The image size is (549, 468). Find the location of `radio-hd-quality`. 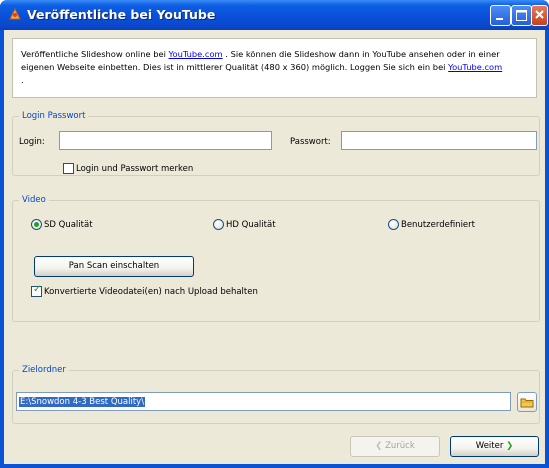

radio-hd-quality is located at coordinates (218, 224).